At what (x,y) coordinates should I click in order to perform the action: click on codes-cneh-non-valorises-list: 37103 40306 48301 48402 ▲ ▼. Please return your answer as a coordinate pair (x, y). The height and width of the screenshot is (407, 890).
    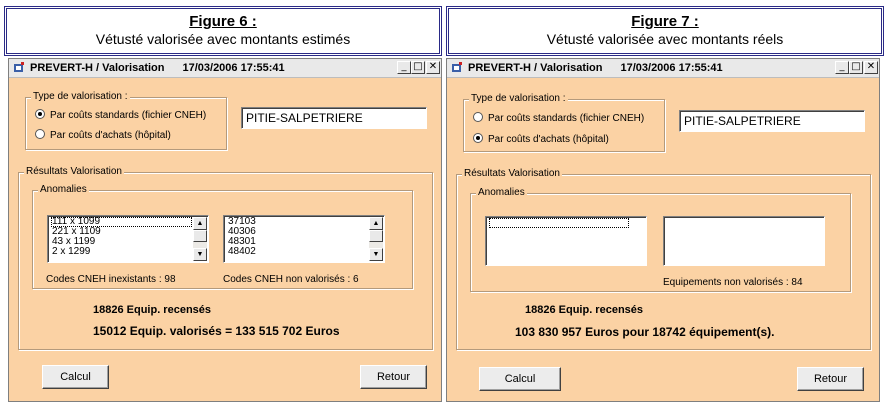
    Looking at the image, I should click on (304, 239).